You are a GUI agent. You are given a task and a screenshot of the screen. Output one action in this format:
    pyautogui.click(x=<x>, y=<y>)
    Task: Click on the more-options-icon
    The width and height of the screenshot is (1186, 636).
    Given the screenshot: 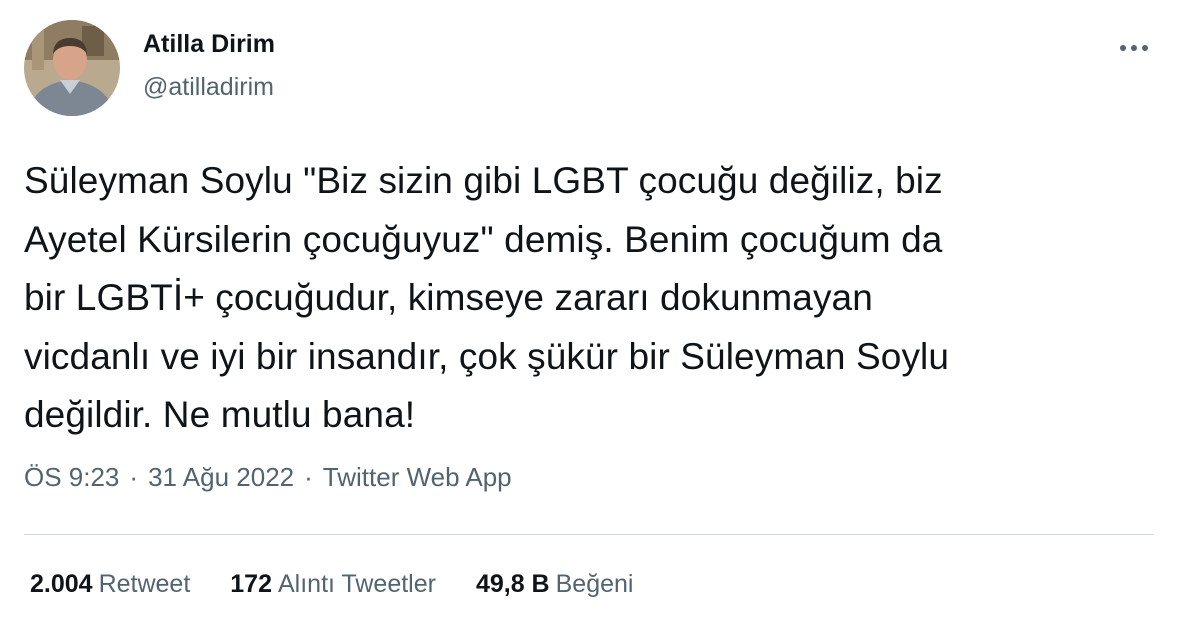 What is the action you would take?
    pyautogui.click(x=1134, y=48)
    